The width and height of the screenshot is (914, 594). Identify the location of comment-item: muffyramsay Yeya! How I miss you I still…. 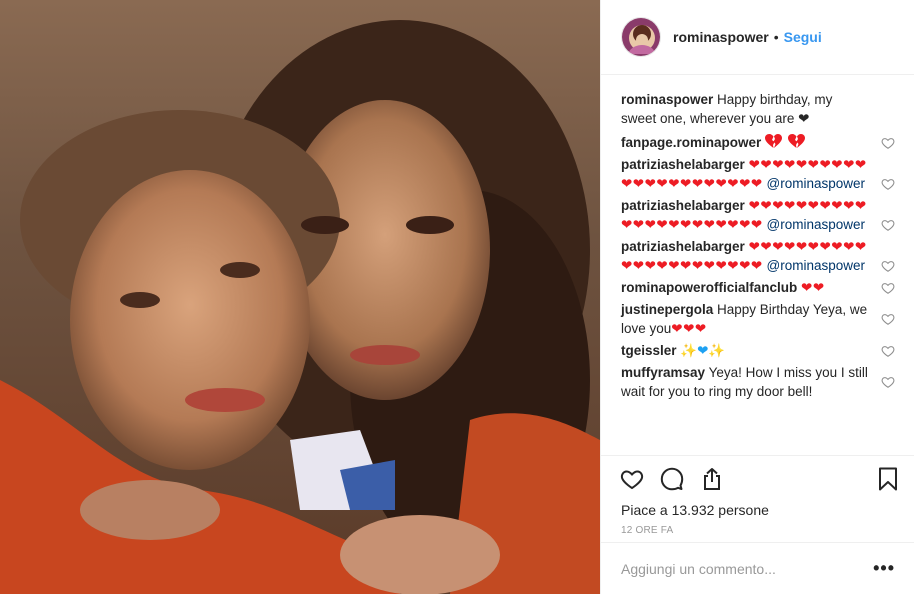
(758, 382).